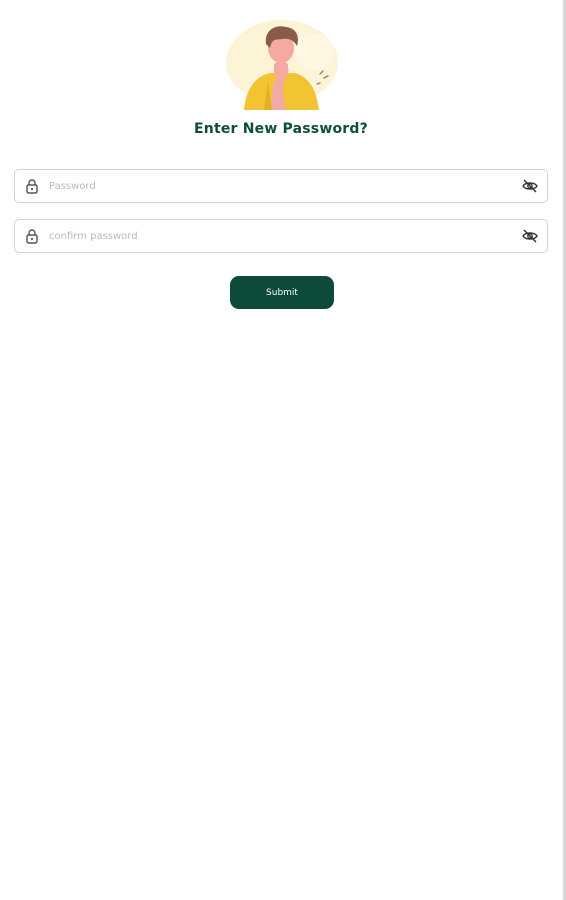 The width and height of the screenshot is (566, 900). I want to click on page-title: Enter New Password?, so click(281, 129).